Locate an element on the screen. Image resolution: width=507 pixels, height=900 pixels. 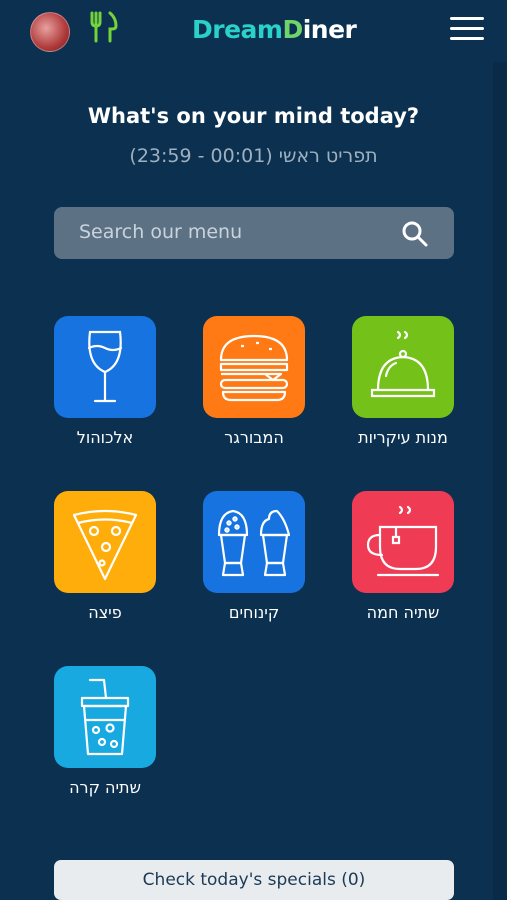
top-bar: DreamDiner is located at coordinates (253, 31).